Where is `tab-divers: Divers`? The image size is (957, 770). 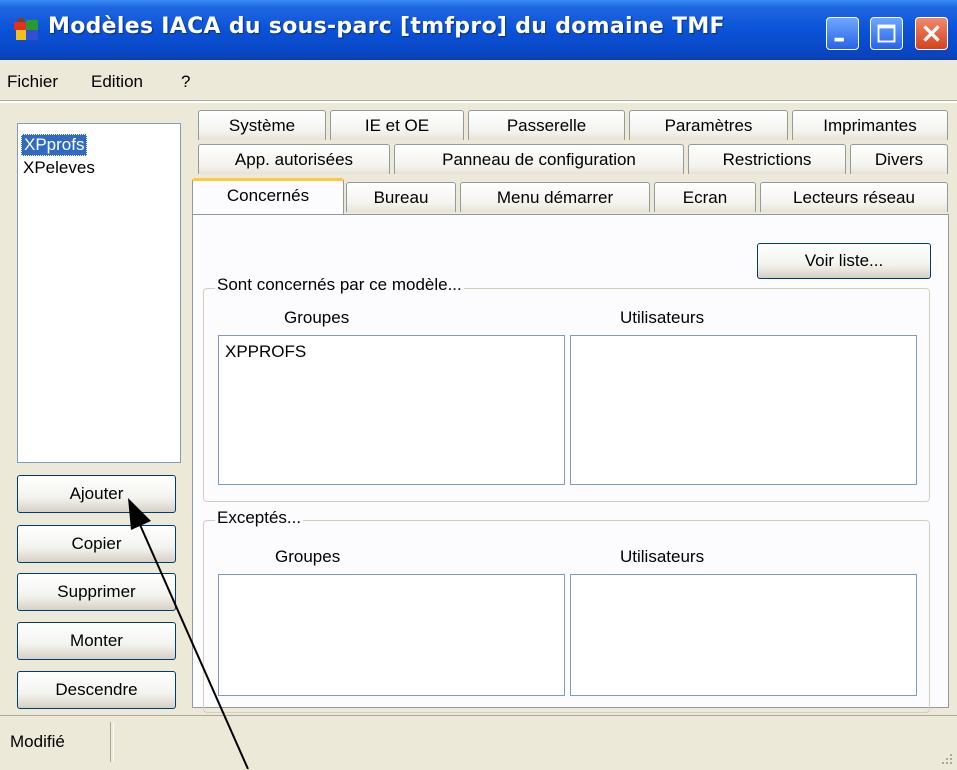
tab-divers: Divers is located at coordinates (899, 159).